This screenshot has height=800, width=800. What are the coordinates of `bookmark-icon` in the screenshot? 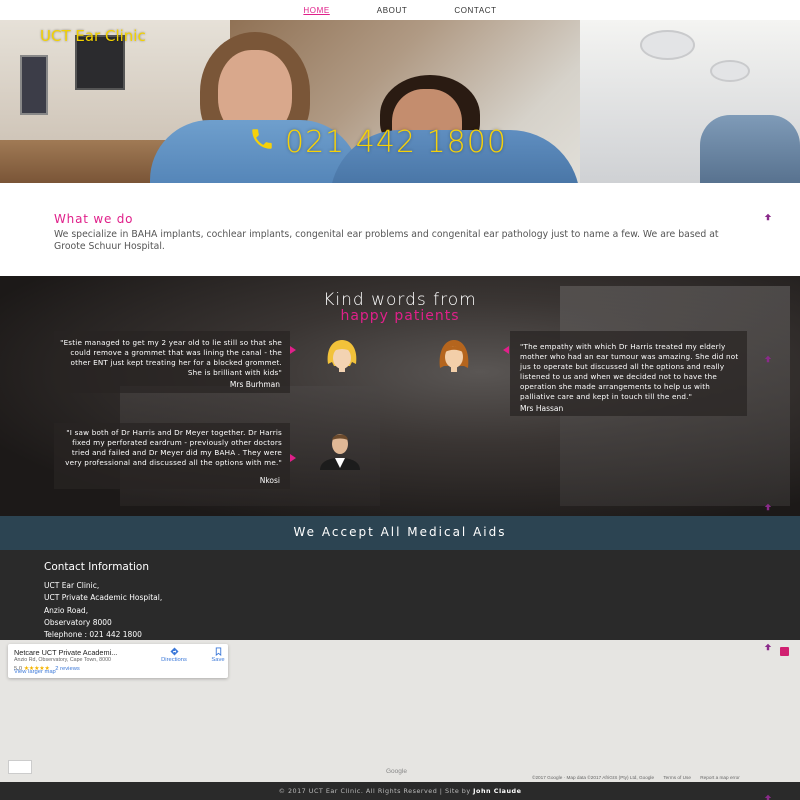 It's located at (218, 651).